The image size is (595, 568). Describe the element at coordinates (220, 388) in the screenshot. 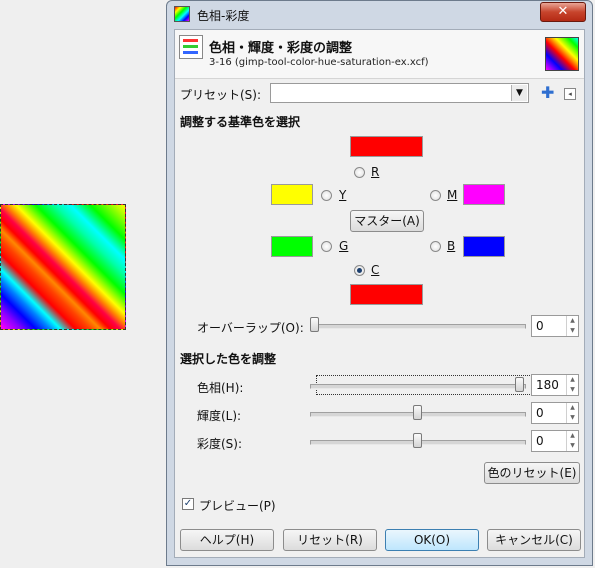

I see `hue-label: 色相(H):` at that location.